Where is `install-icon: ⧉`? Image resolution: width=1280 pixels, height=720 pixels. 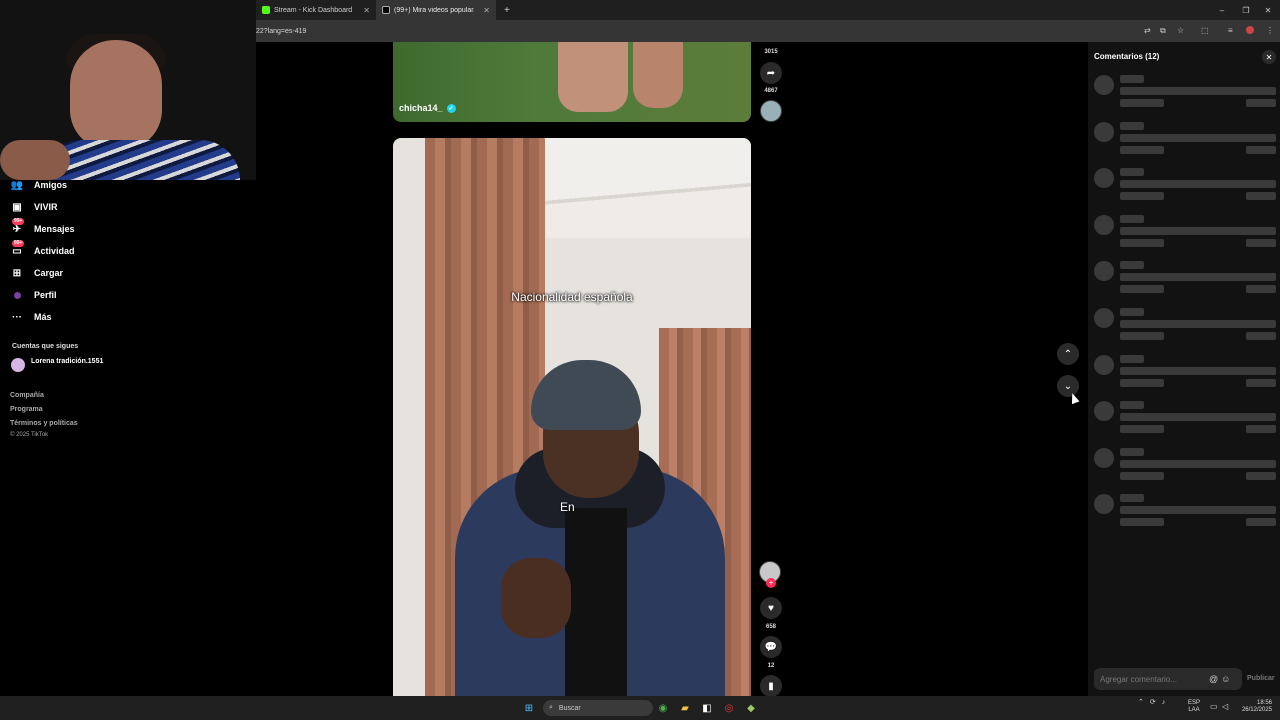 install-icon: ⧉ is located at coordinates (1163, 31).